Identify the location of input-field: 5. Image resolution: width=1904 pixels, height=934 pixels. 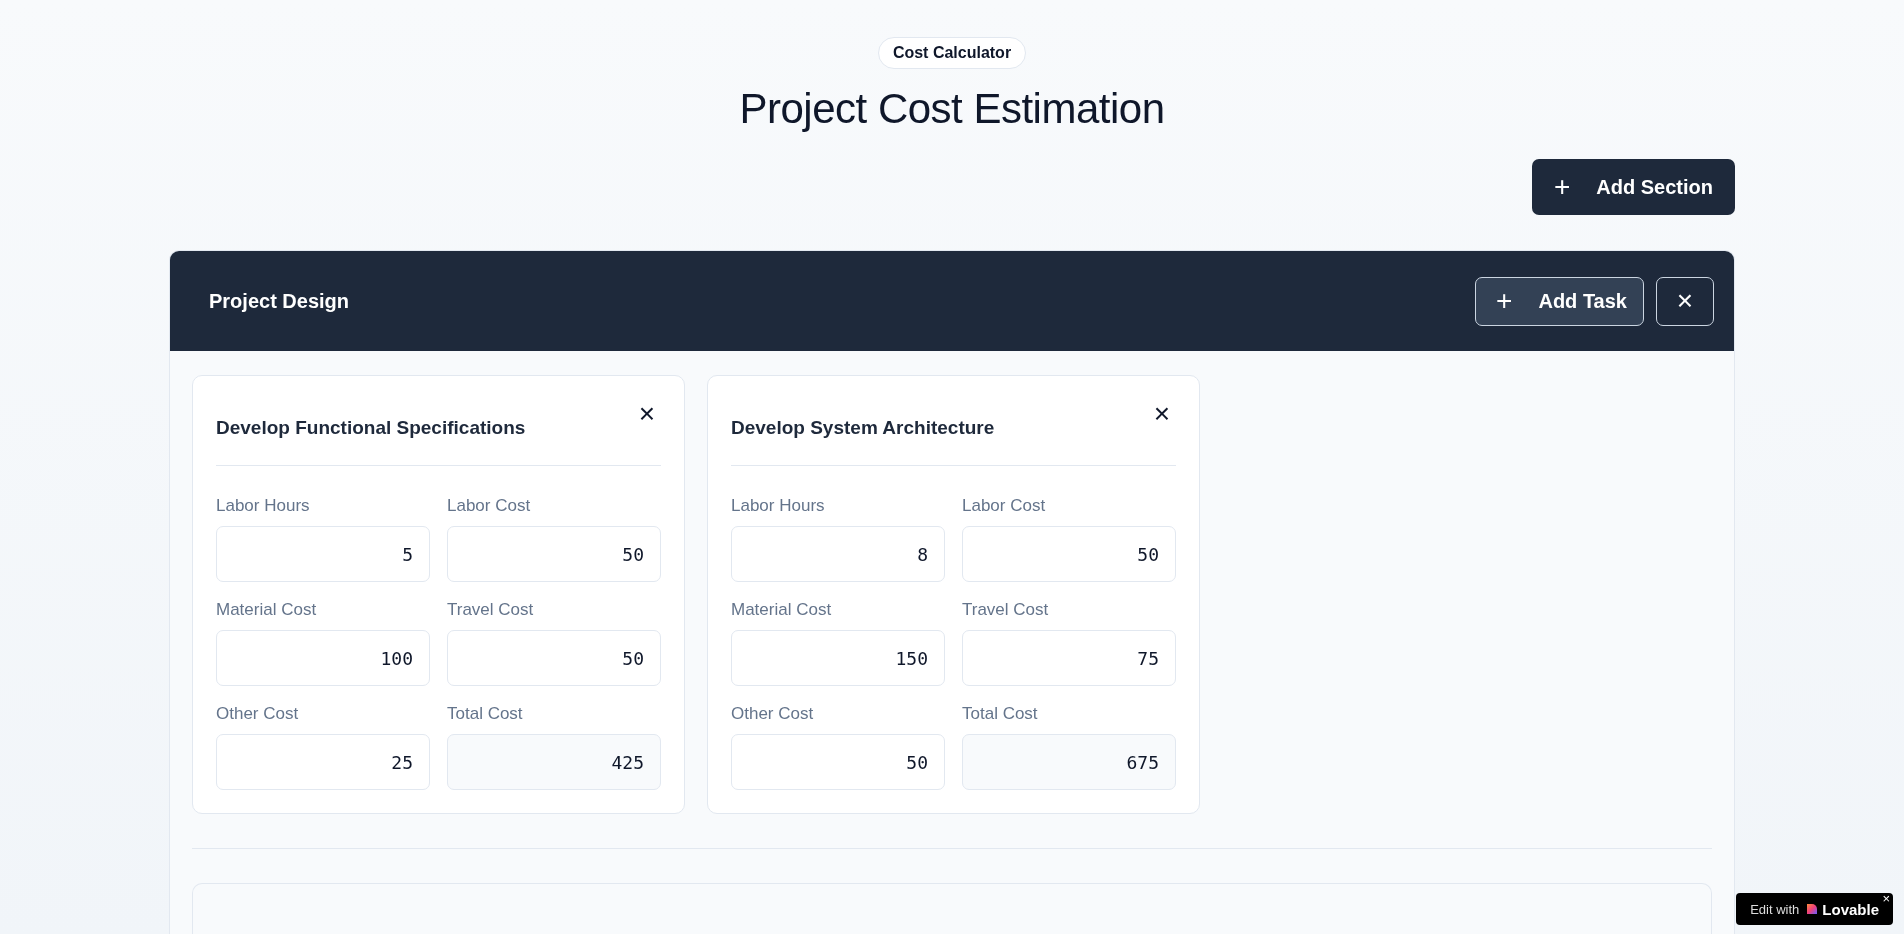
(323, 554).